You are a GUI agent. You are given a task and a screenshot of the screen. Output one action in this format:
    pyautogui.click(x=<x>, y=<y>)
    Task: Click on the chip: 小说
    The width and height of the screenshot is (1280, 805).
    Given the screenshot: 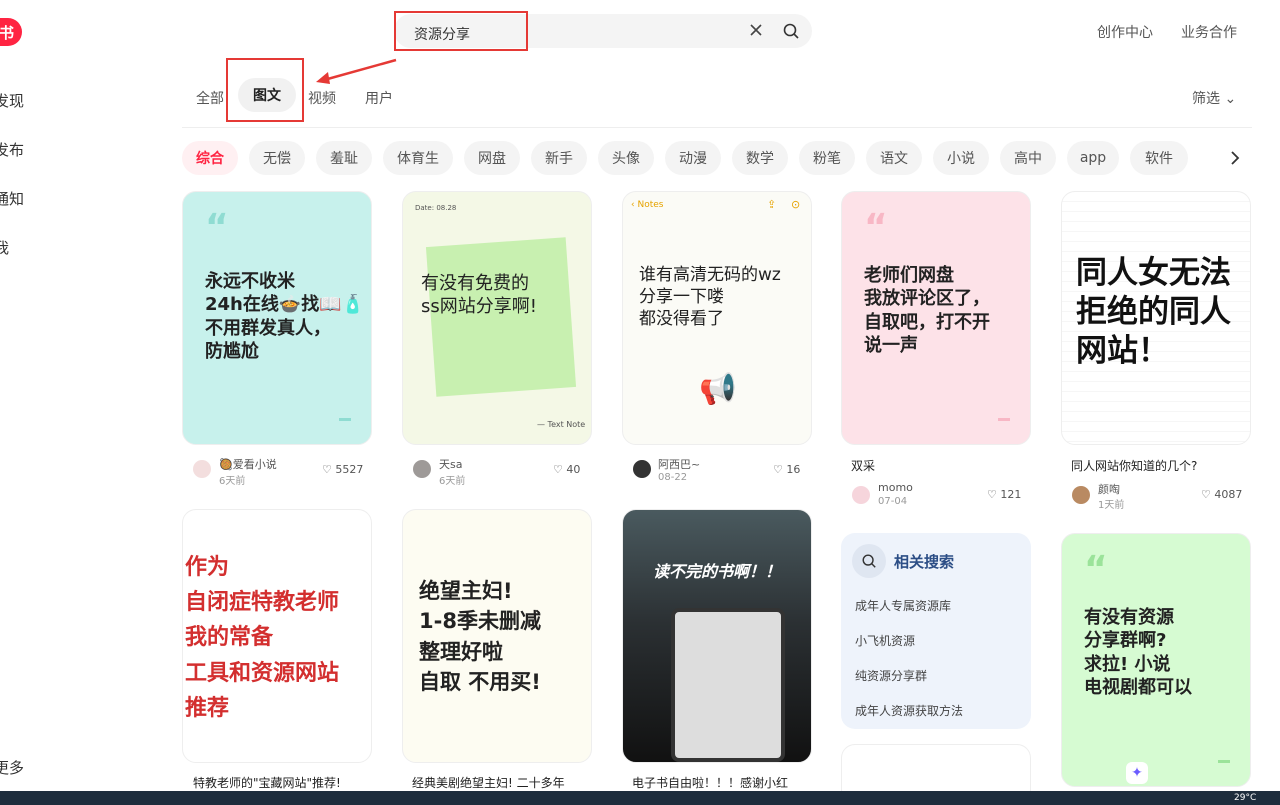 What is the action you would take?
    pyautogui.click(x=961, y=158)
    